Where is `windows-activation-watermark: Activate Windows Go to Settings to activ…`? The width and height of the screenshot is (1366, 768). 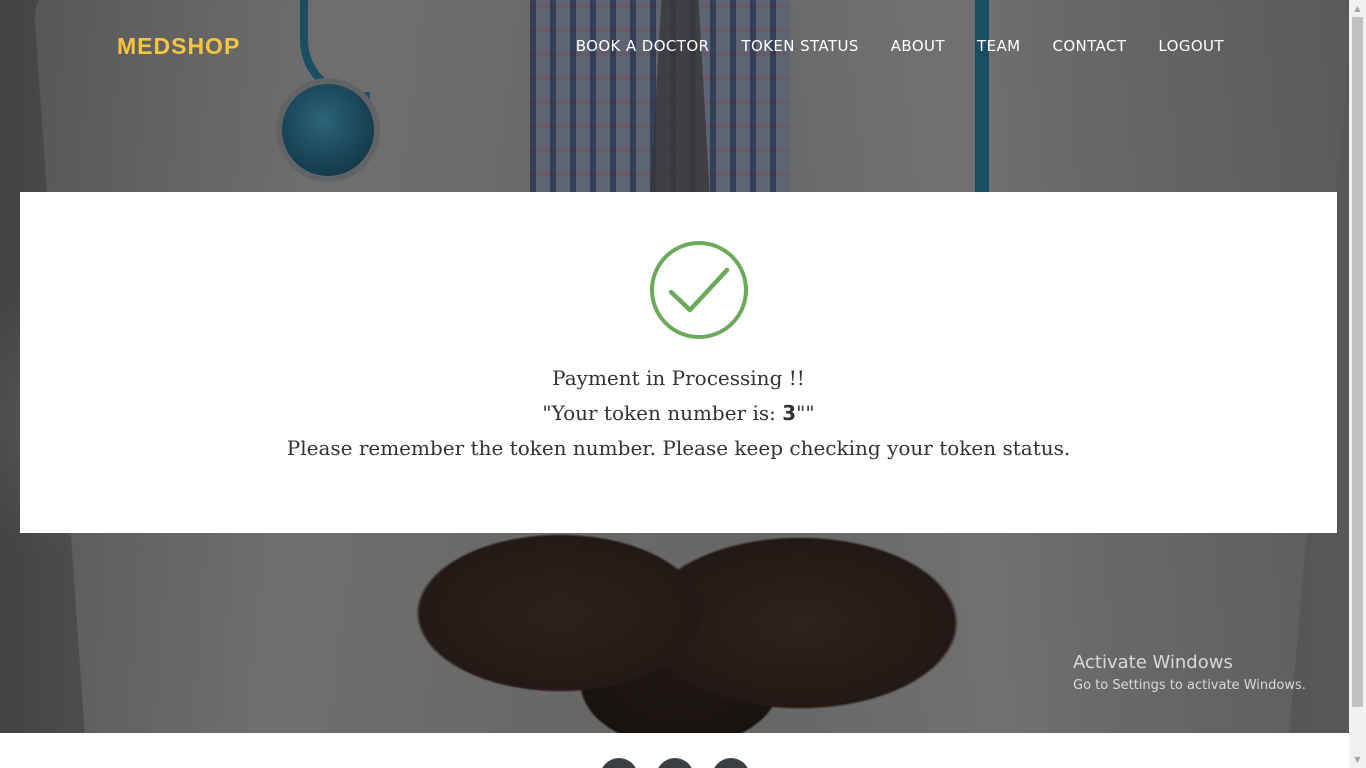
windows-activation-watermark: Activate Windows Go to Settings to activ… is located at coordinates (1189, 672).